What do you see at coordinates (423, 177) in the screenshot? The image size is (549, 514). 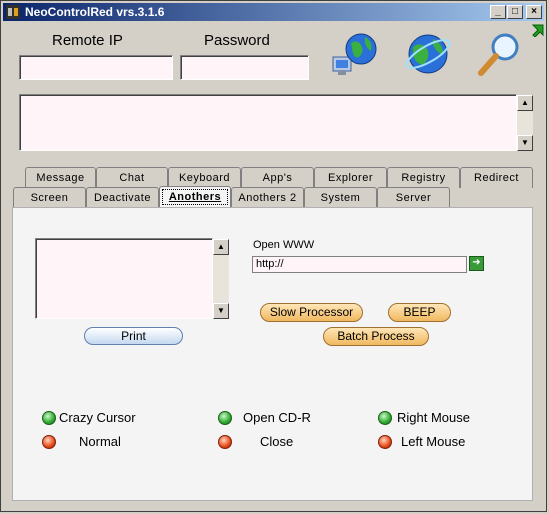 I see `tab-registry: Registry` at bounding box center [423, 177].